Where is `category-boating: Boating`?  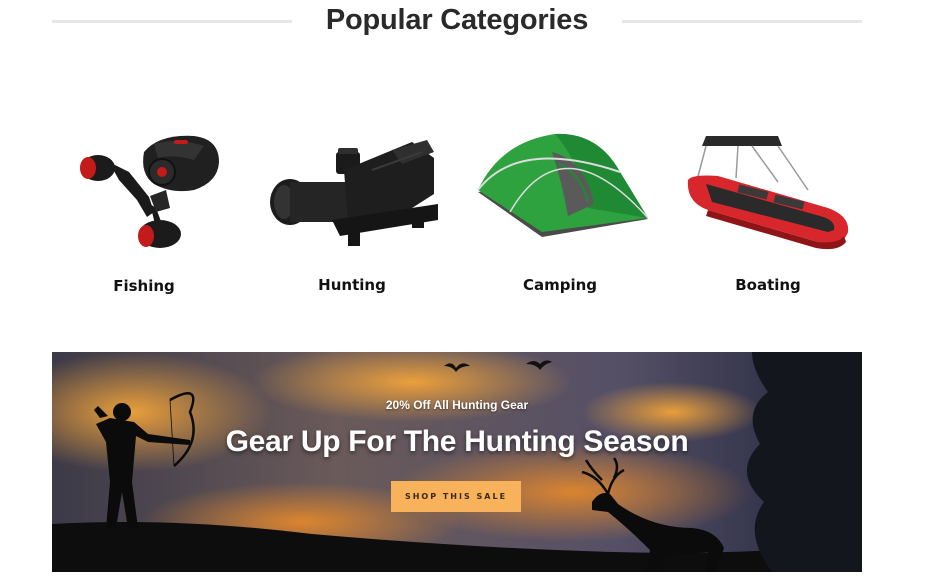
category-boating: Boating is located at coordinates (768, 207).